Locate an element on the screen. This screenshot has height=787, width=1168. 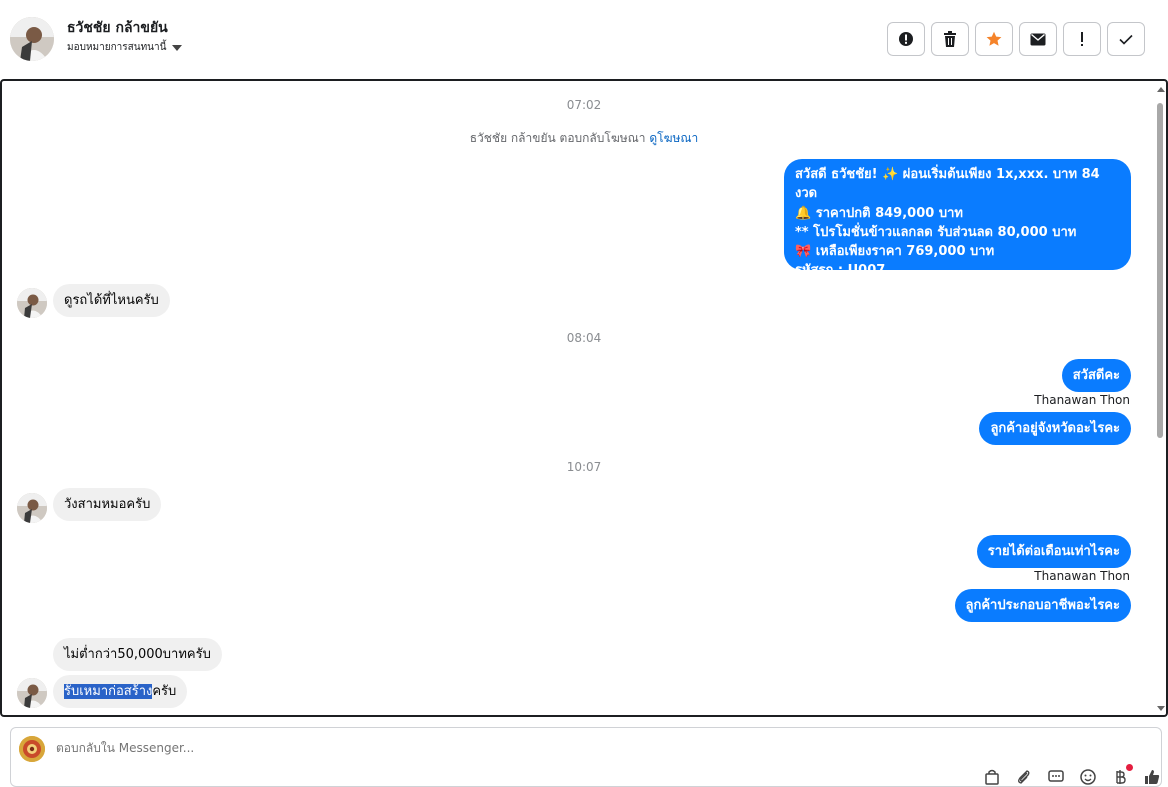
attach-button is located at coordinates (1024, 777).